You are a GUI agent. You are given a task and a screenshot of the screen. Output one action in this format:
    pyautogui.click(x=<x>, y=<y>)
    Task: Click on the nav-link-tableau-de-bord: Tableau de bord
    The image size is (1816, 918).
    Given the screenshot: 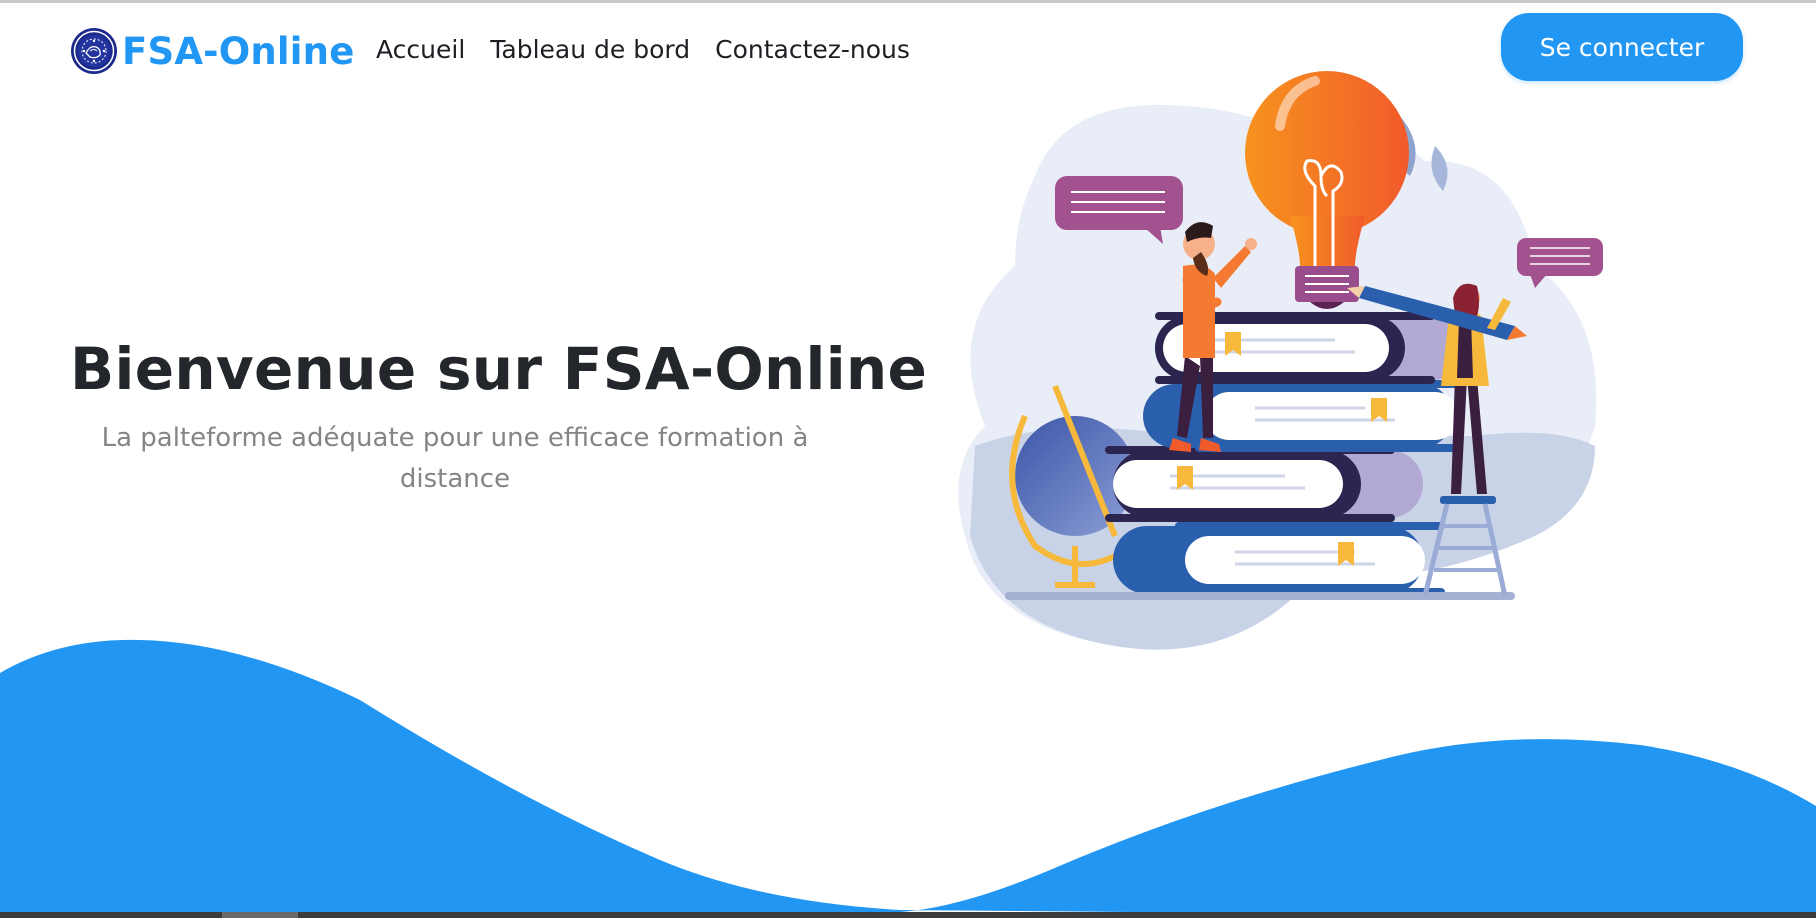 What is the action you would take?
    pyautogui.click(x=590, y=50)
    